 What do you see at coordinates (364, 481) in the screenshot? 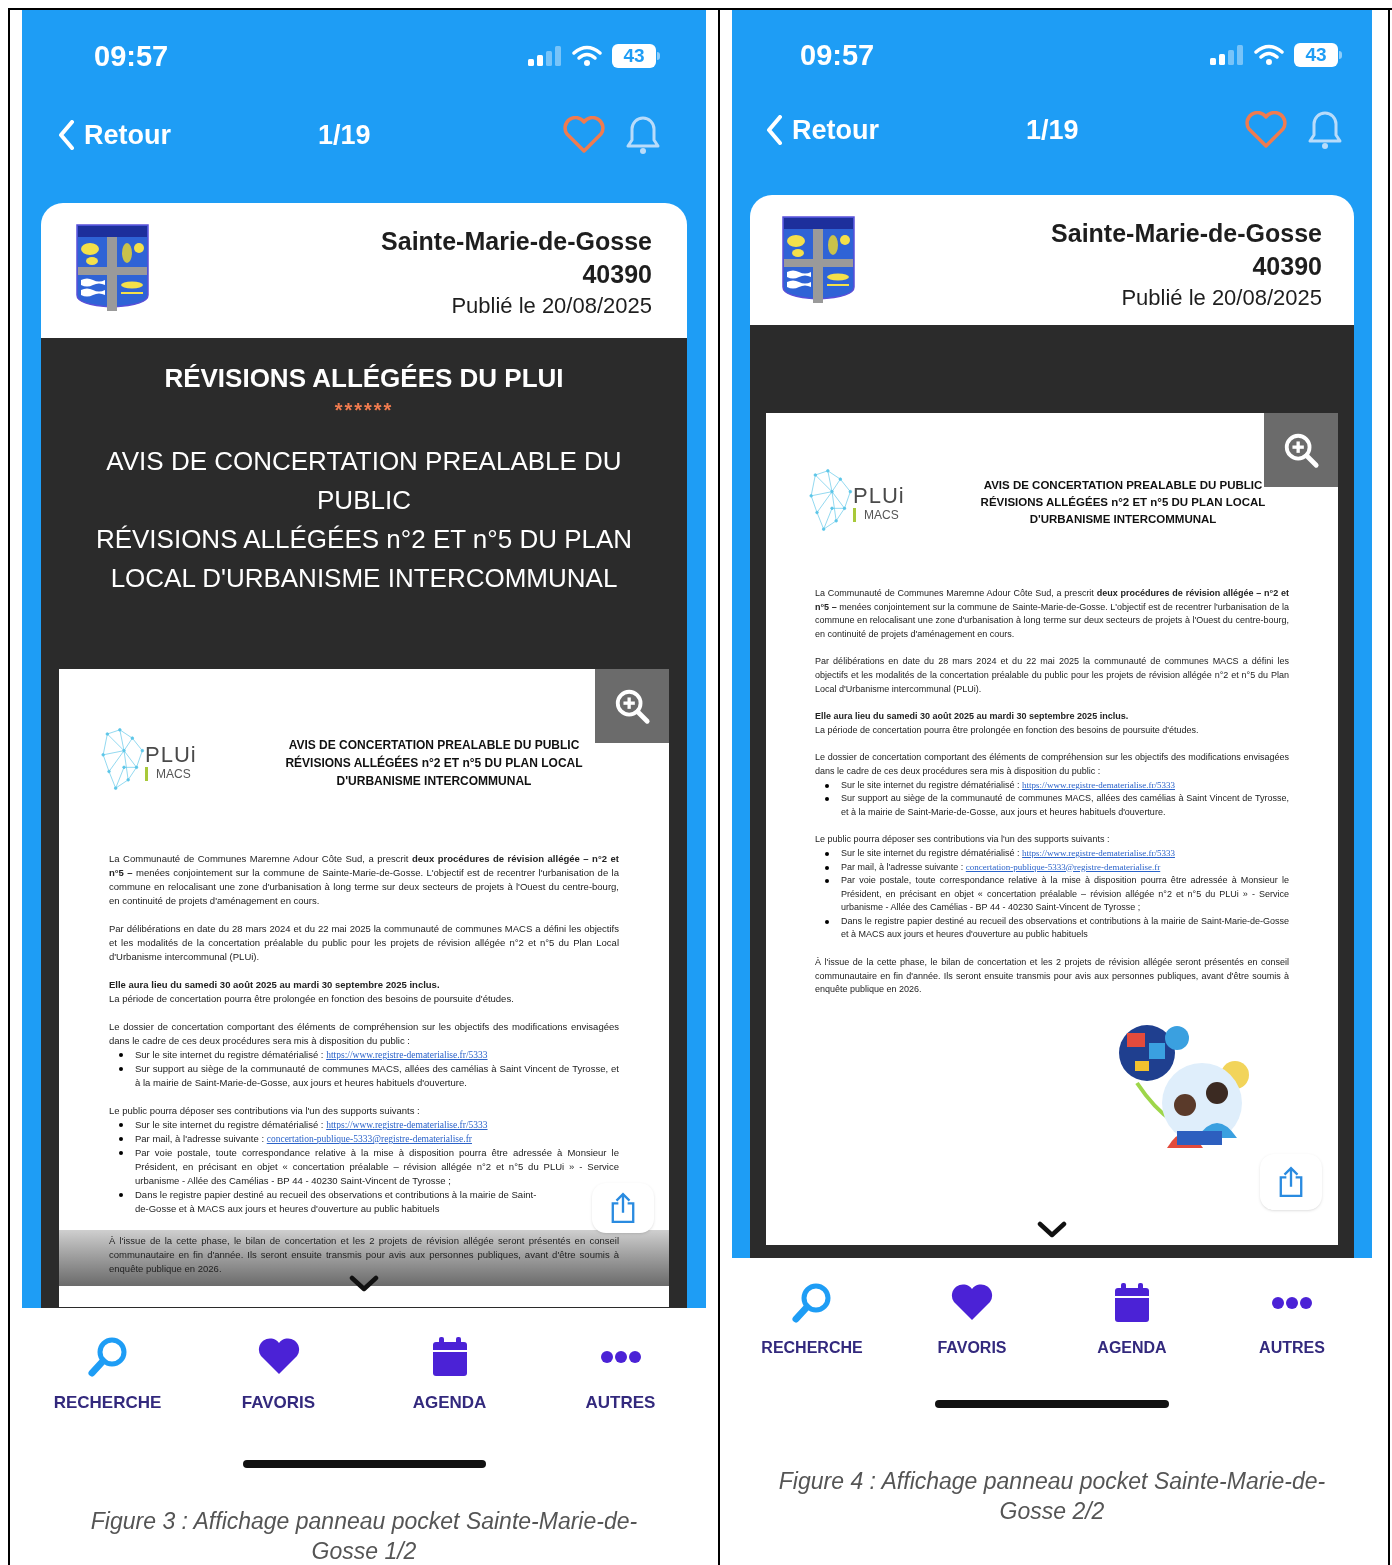
I see `banner-line: AVIS DE CONCERTATION PREALABLE DU PUBLIC` at bounding box center [364, 481].